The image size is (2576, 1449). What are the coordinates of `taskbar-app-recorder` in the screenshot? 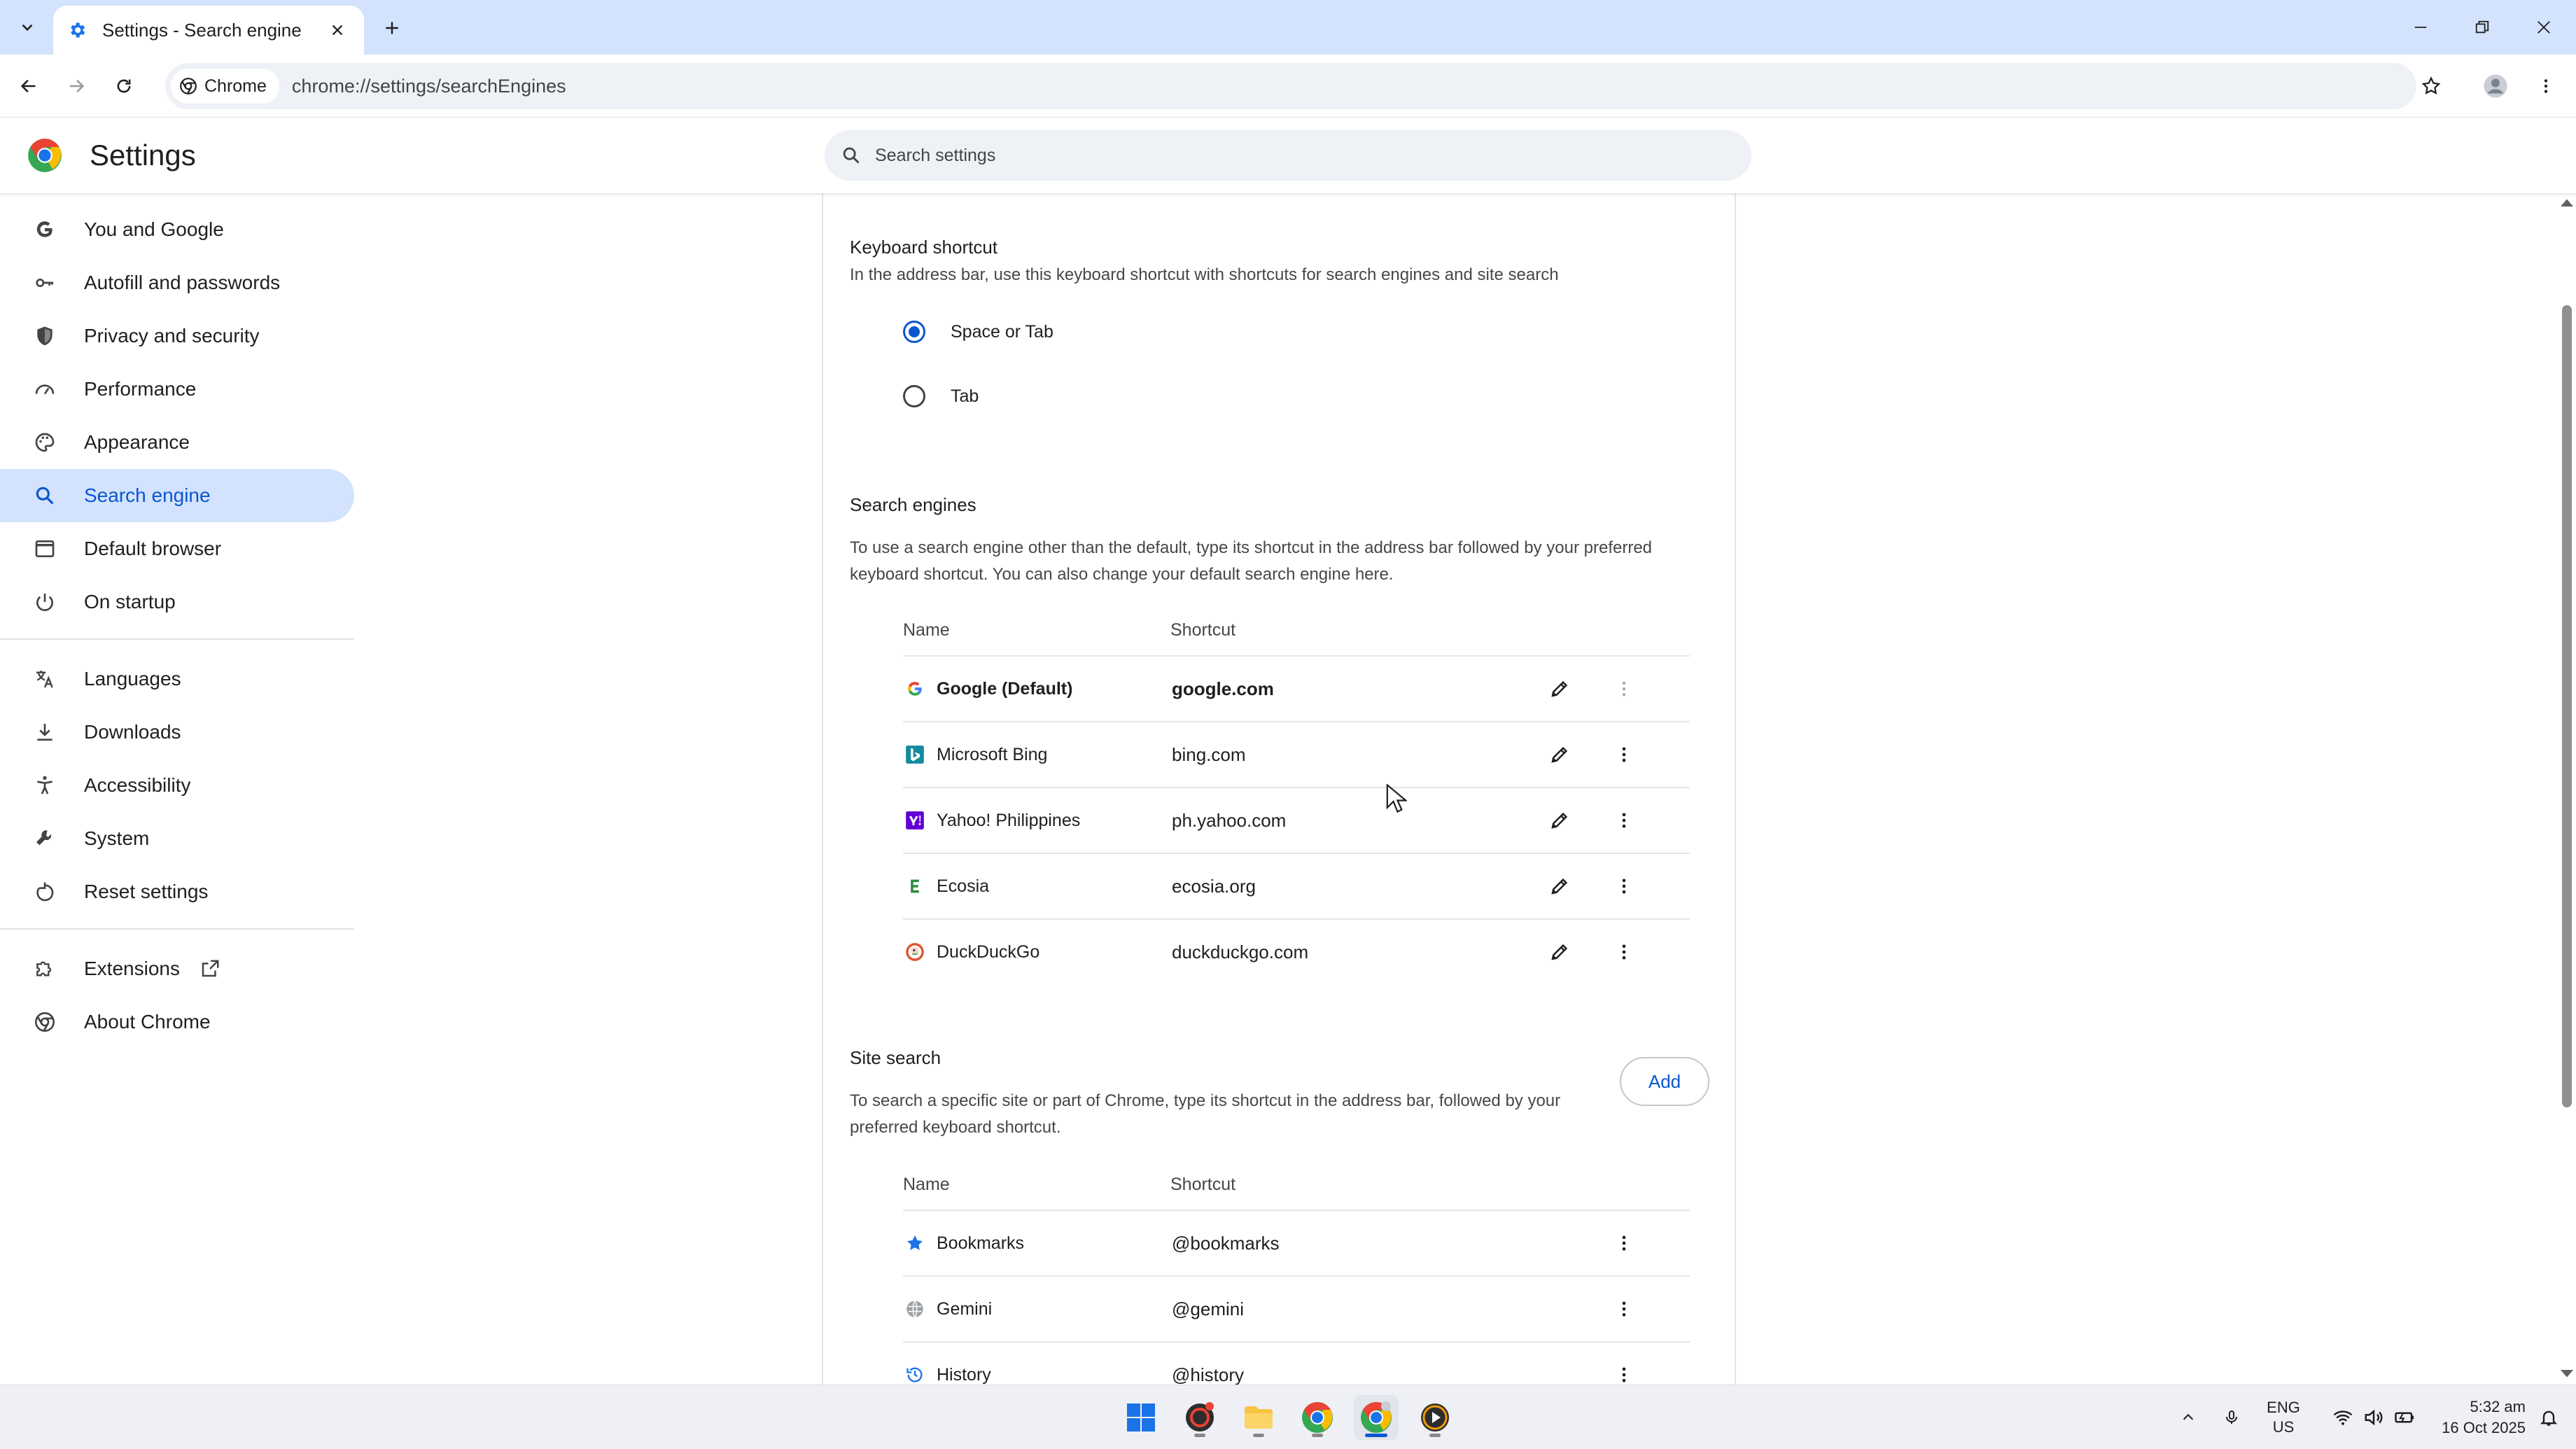 It's located at (1199, 1417).